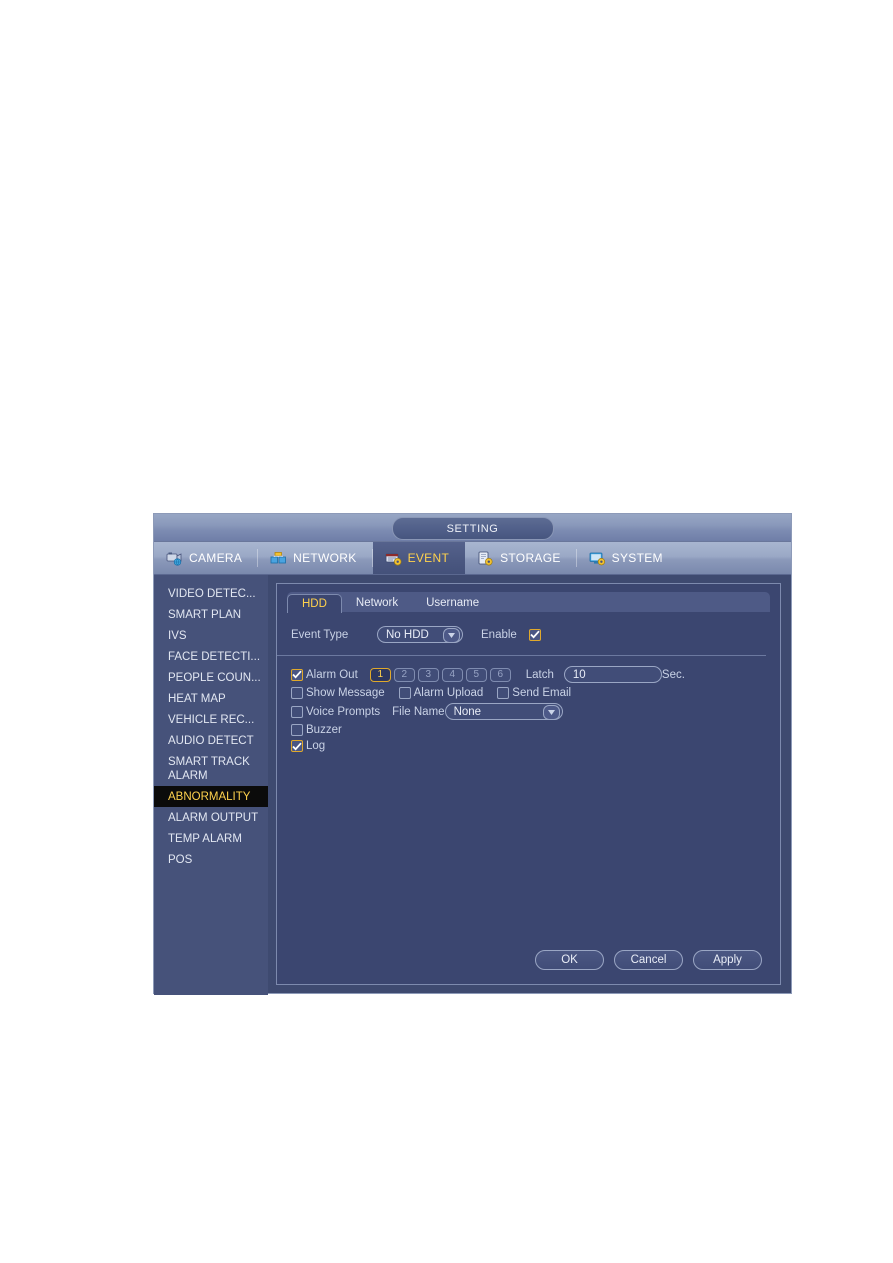 The image size is (893, 1263). What do you see at coordinates (500, 674) in the screenshot?
I see `alarm-out-channel-6: 6` at bounding box center [500, 674].